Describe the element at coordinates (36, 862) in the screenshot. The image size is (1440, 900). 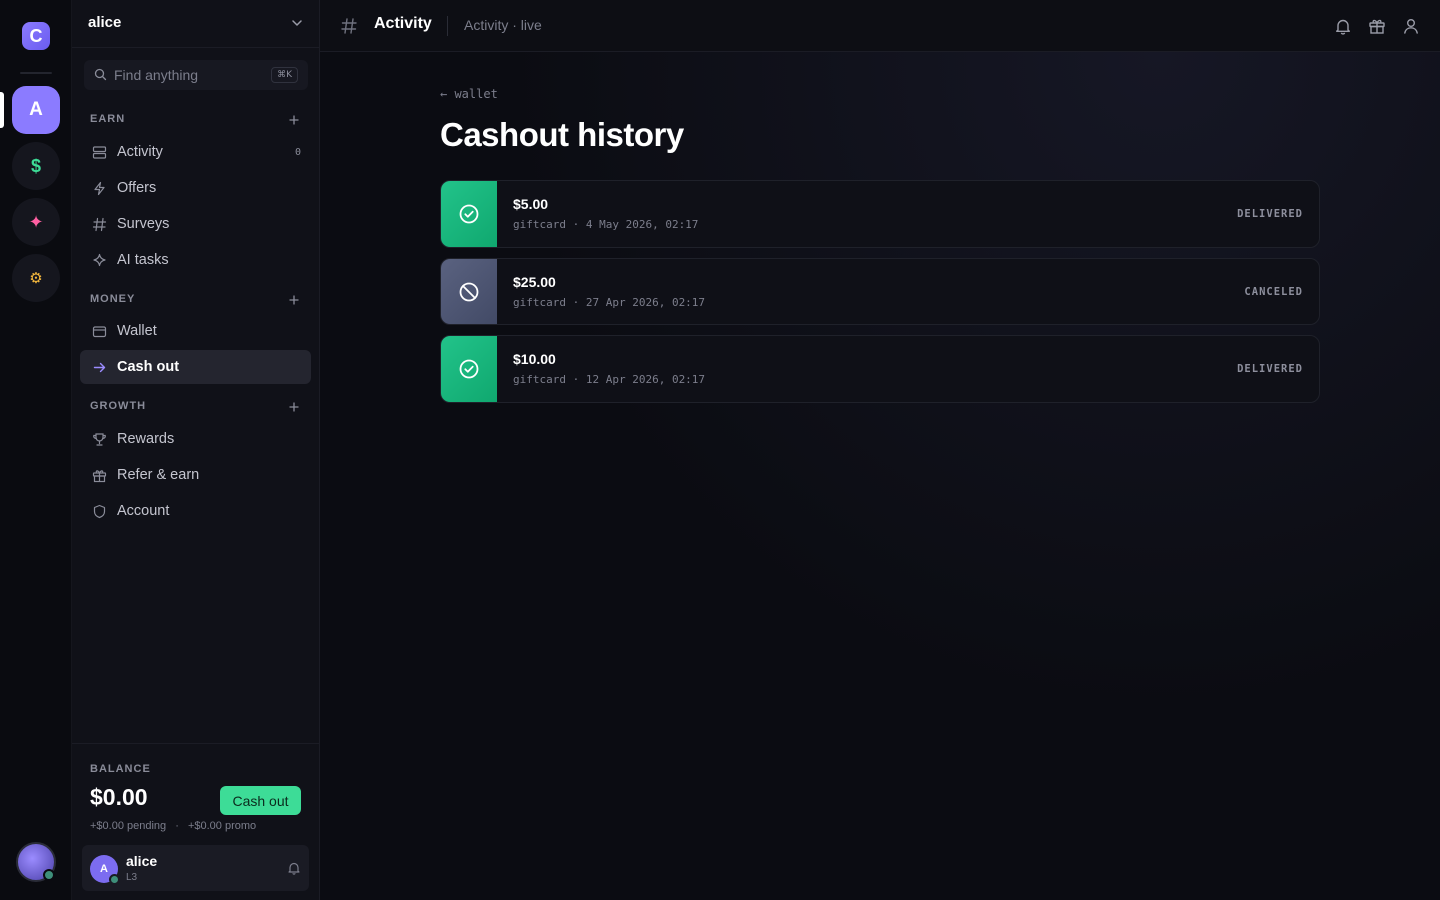
I see `rail-user-avatar` at that location.